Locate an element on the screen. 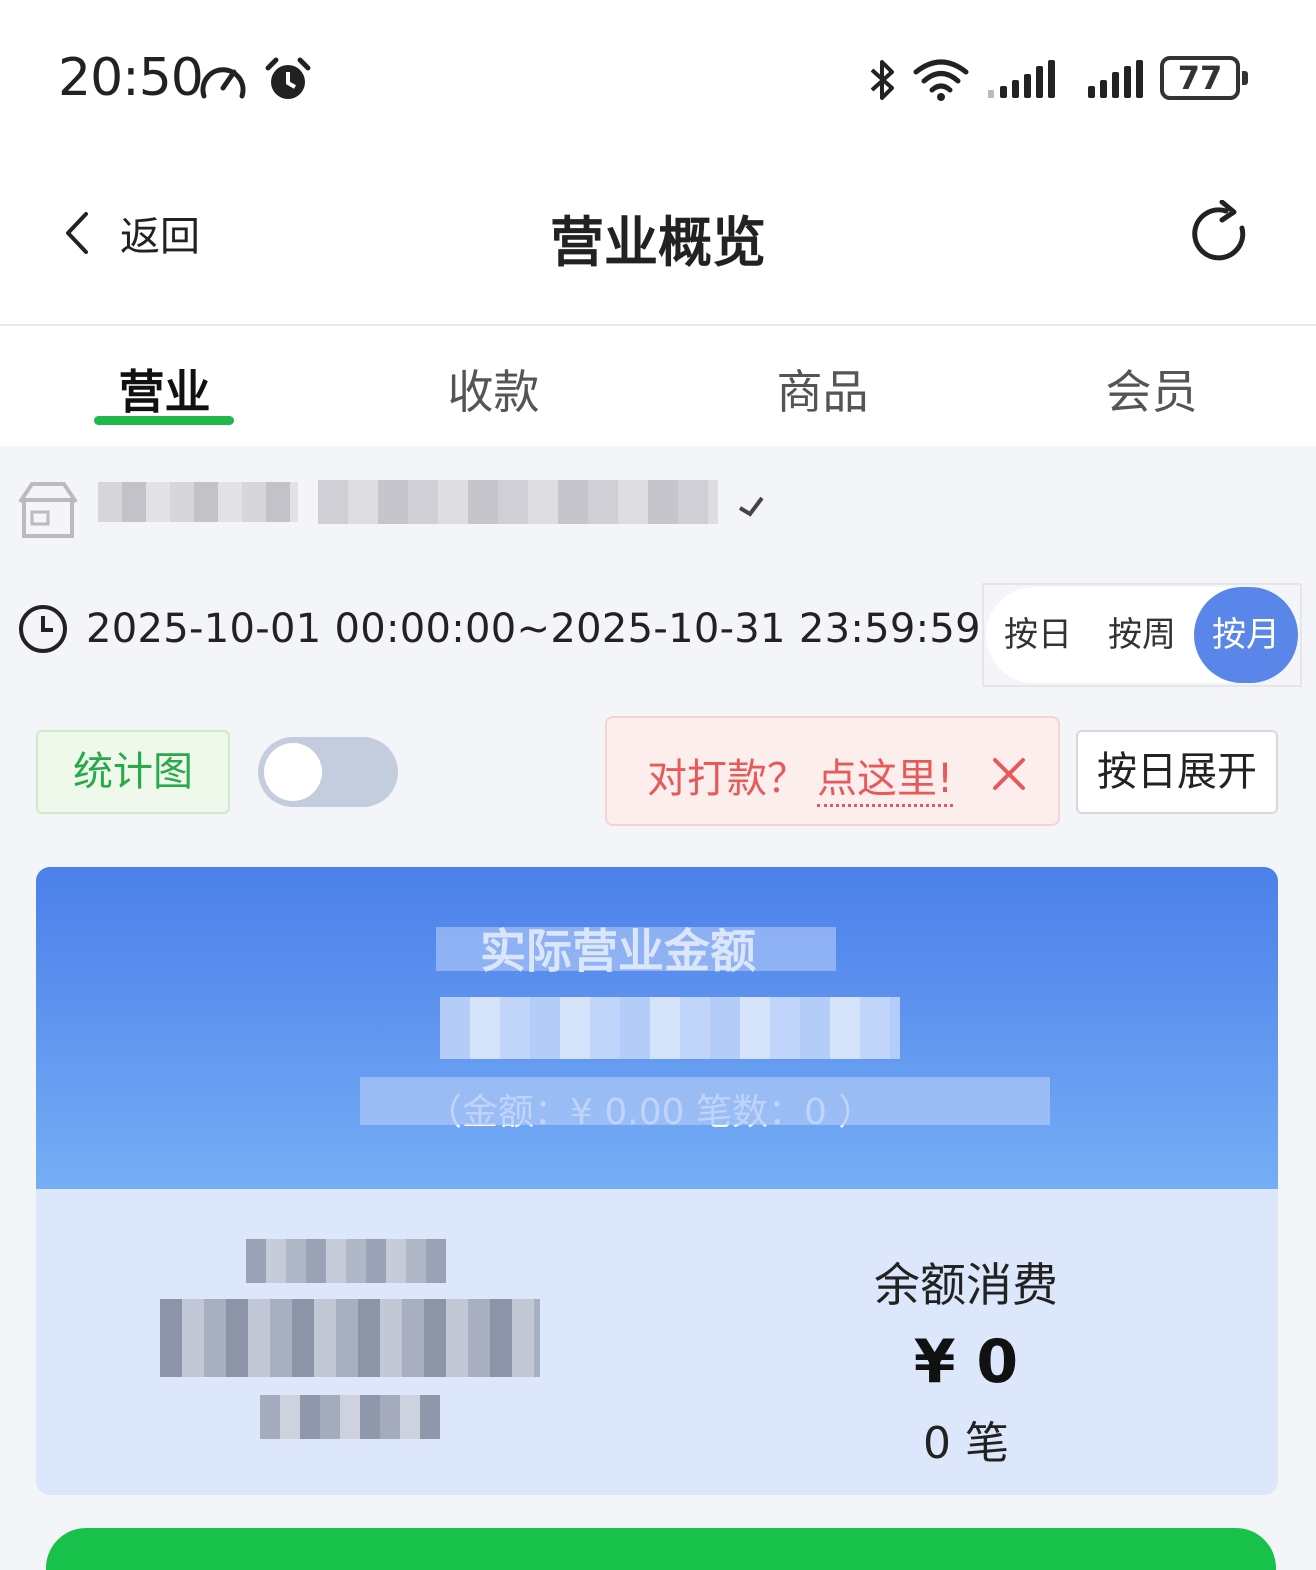 The width and height of the screenshot is (1316, 1570). period-month-button: 按月 is located at coordinates (1246, 635).